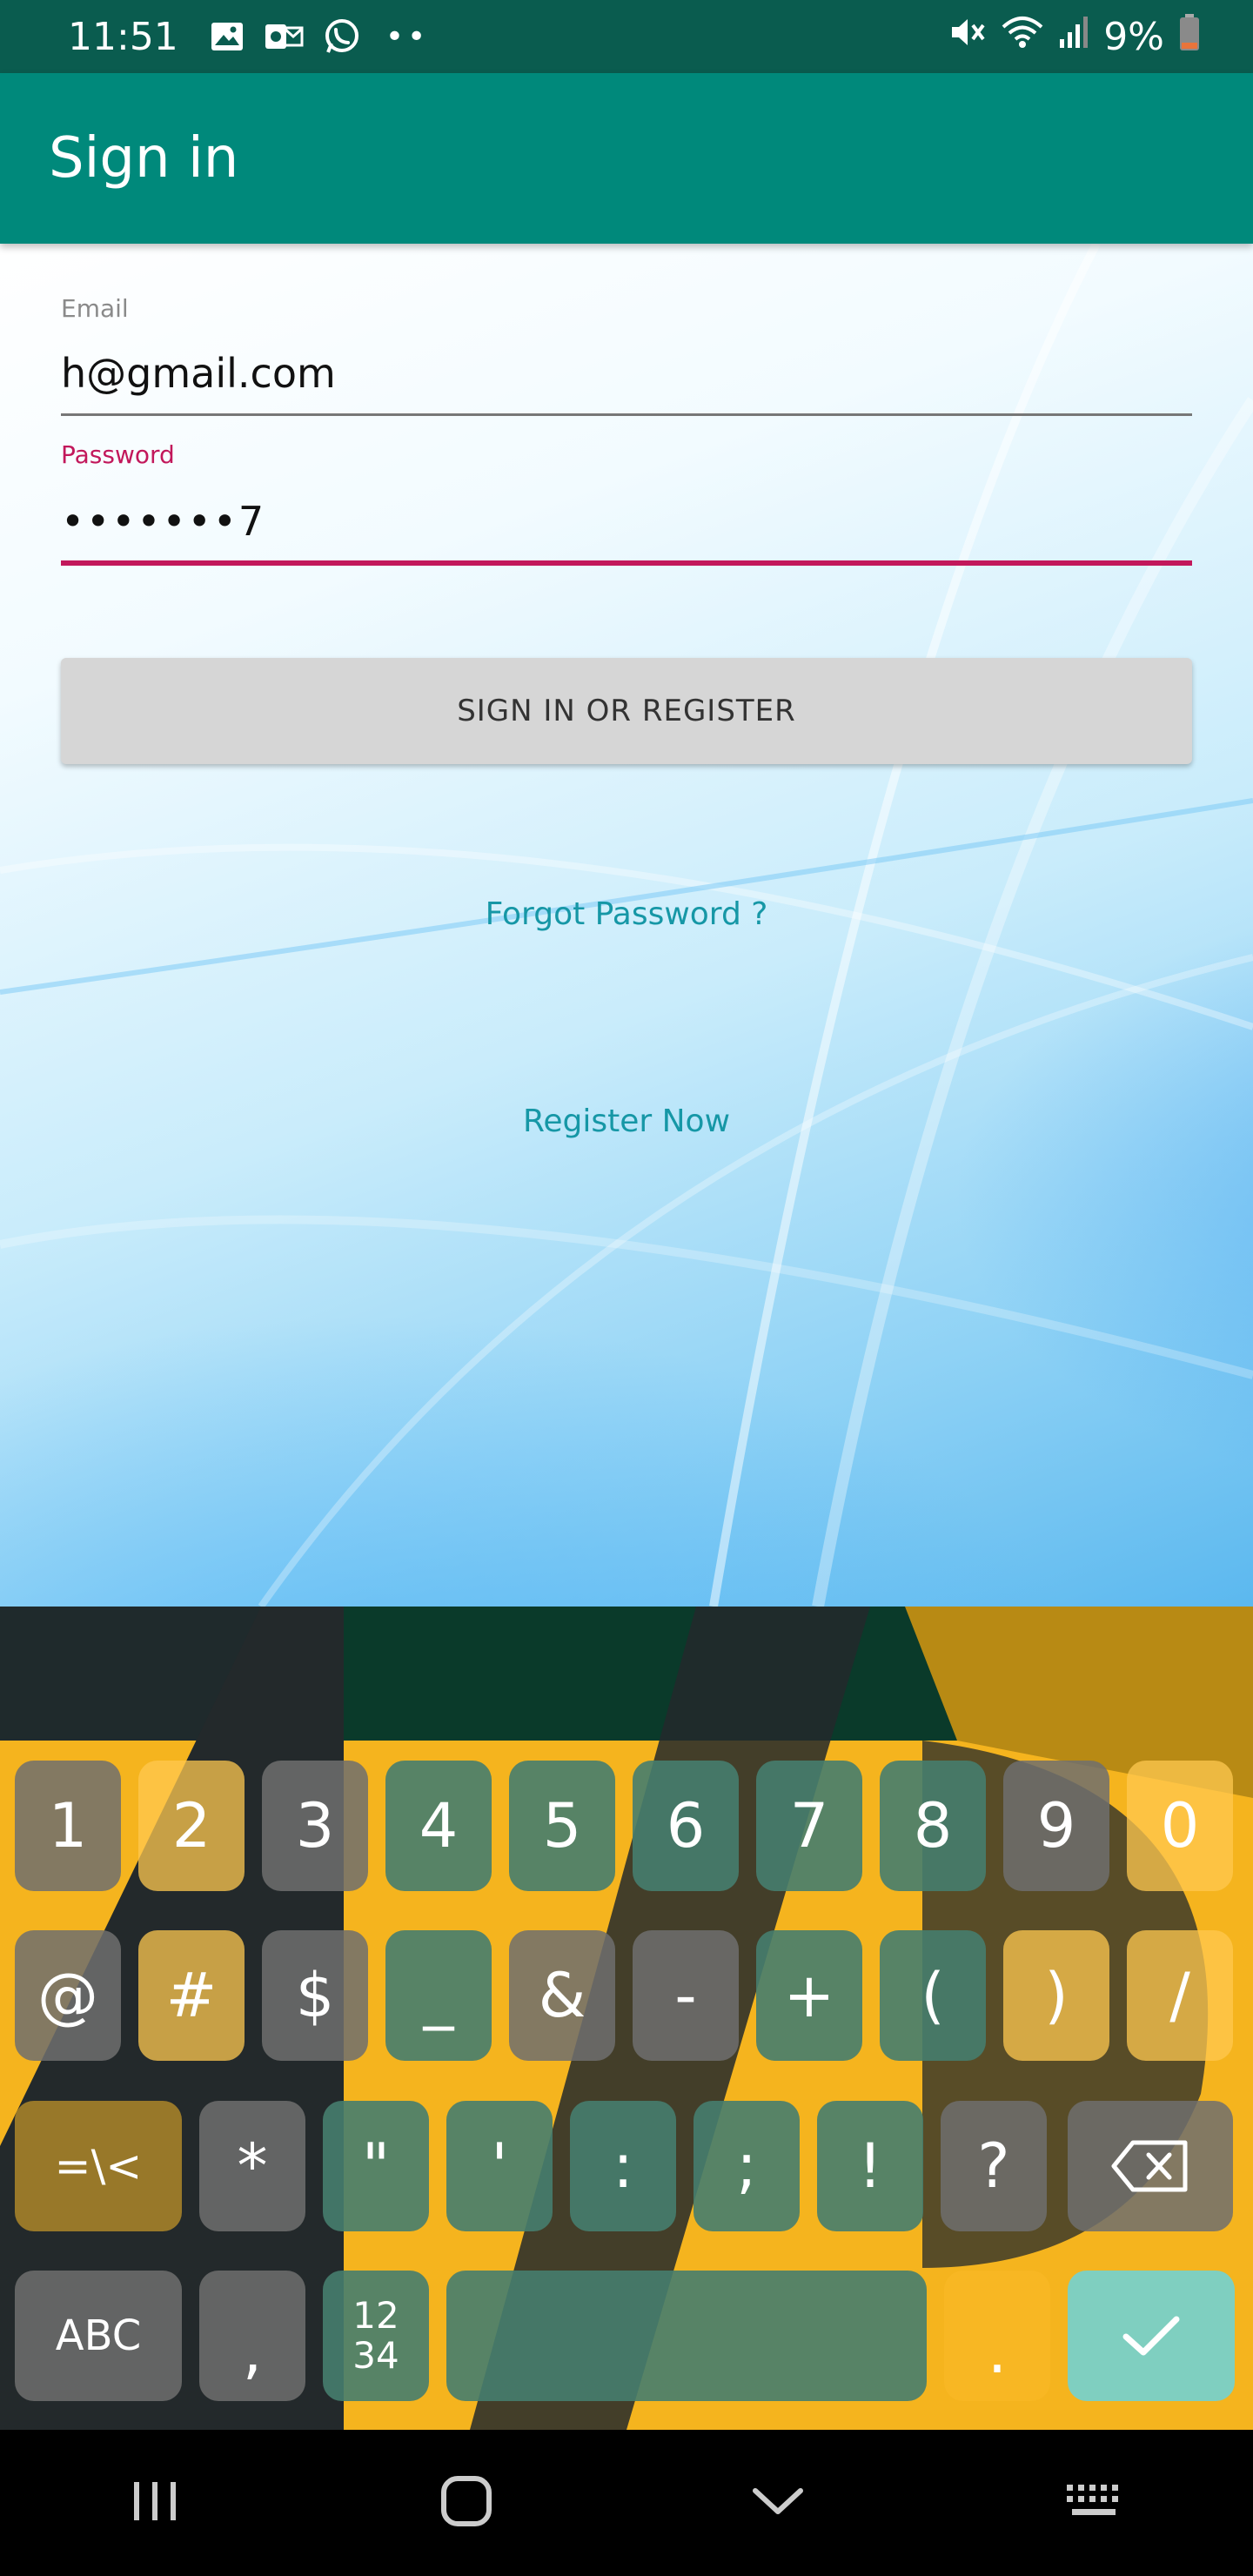 The height and width of the screenshot is (2576, 1253). What do you see at coordinates (144, 158) in the screenshot?
I see `page-title: Sign in` at bounding box center [144, 158].